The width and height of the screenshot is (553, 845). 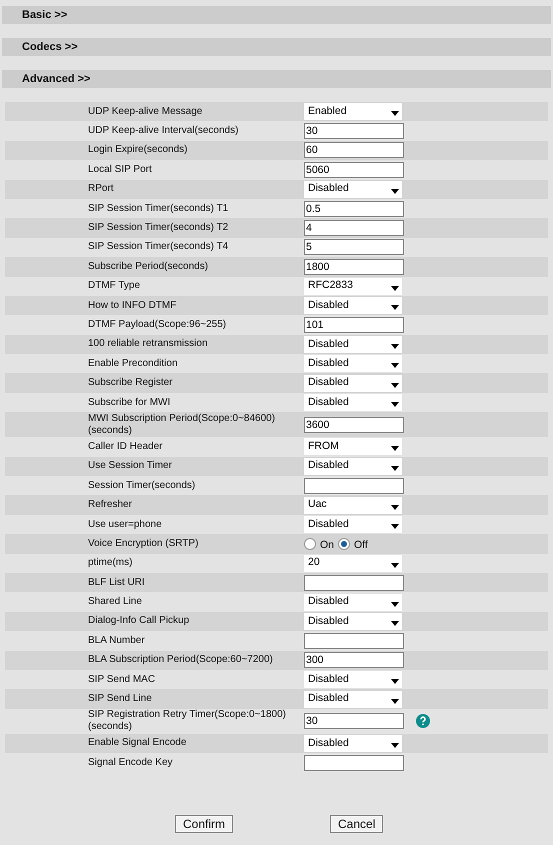 What do you see at coordinates (117, 582) in the screenshot?
I see `setting-label: BLF List URI` at bounding box center [117, 582].